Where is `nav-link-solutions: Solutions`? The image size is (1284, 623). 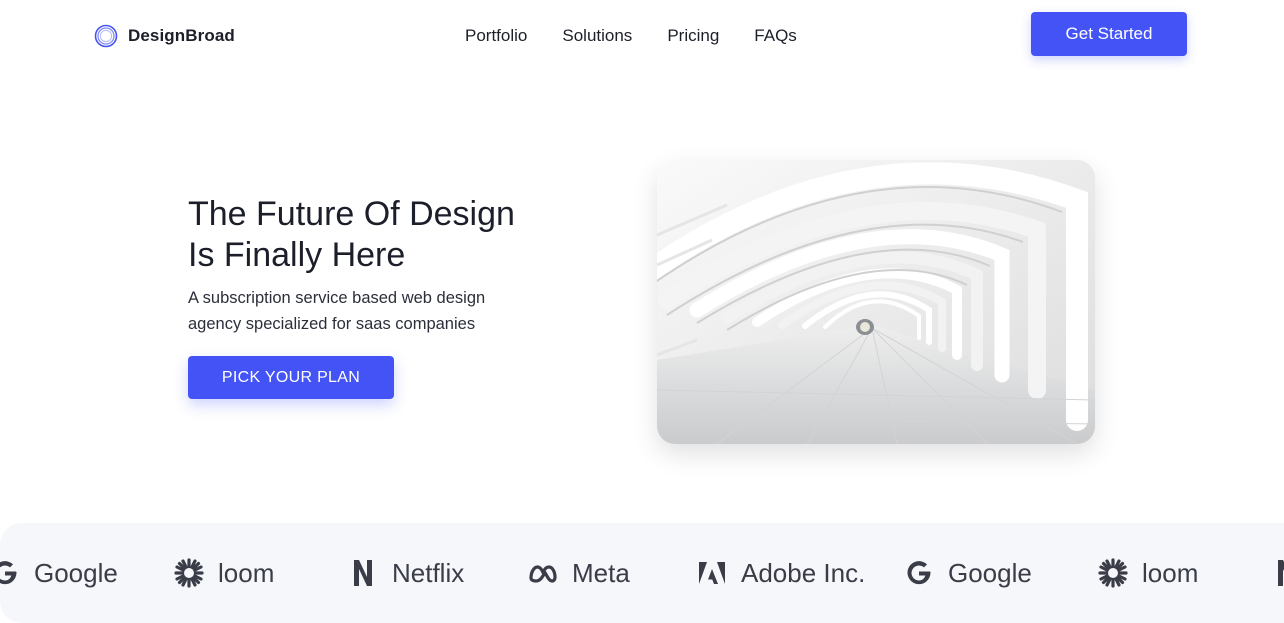
nav-link-solutions: Solutions is located at coordinates (597, 36).